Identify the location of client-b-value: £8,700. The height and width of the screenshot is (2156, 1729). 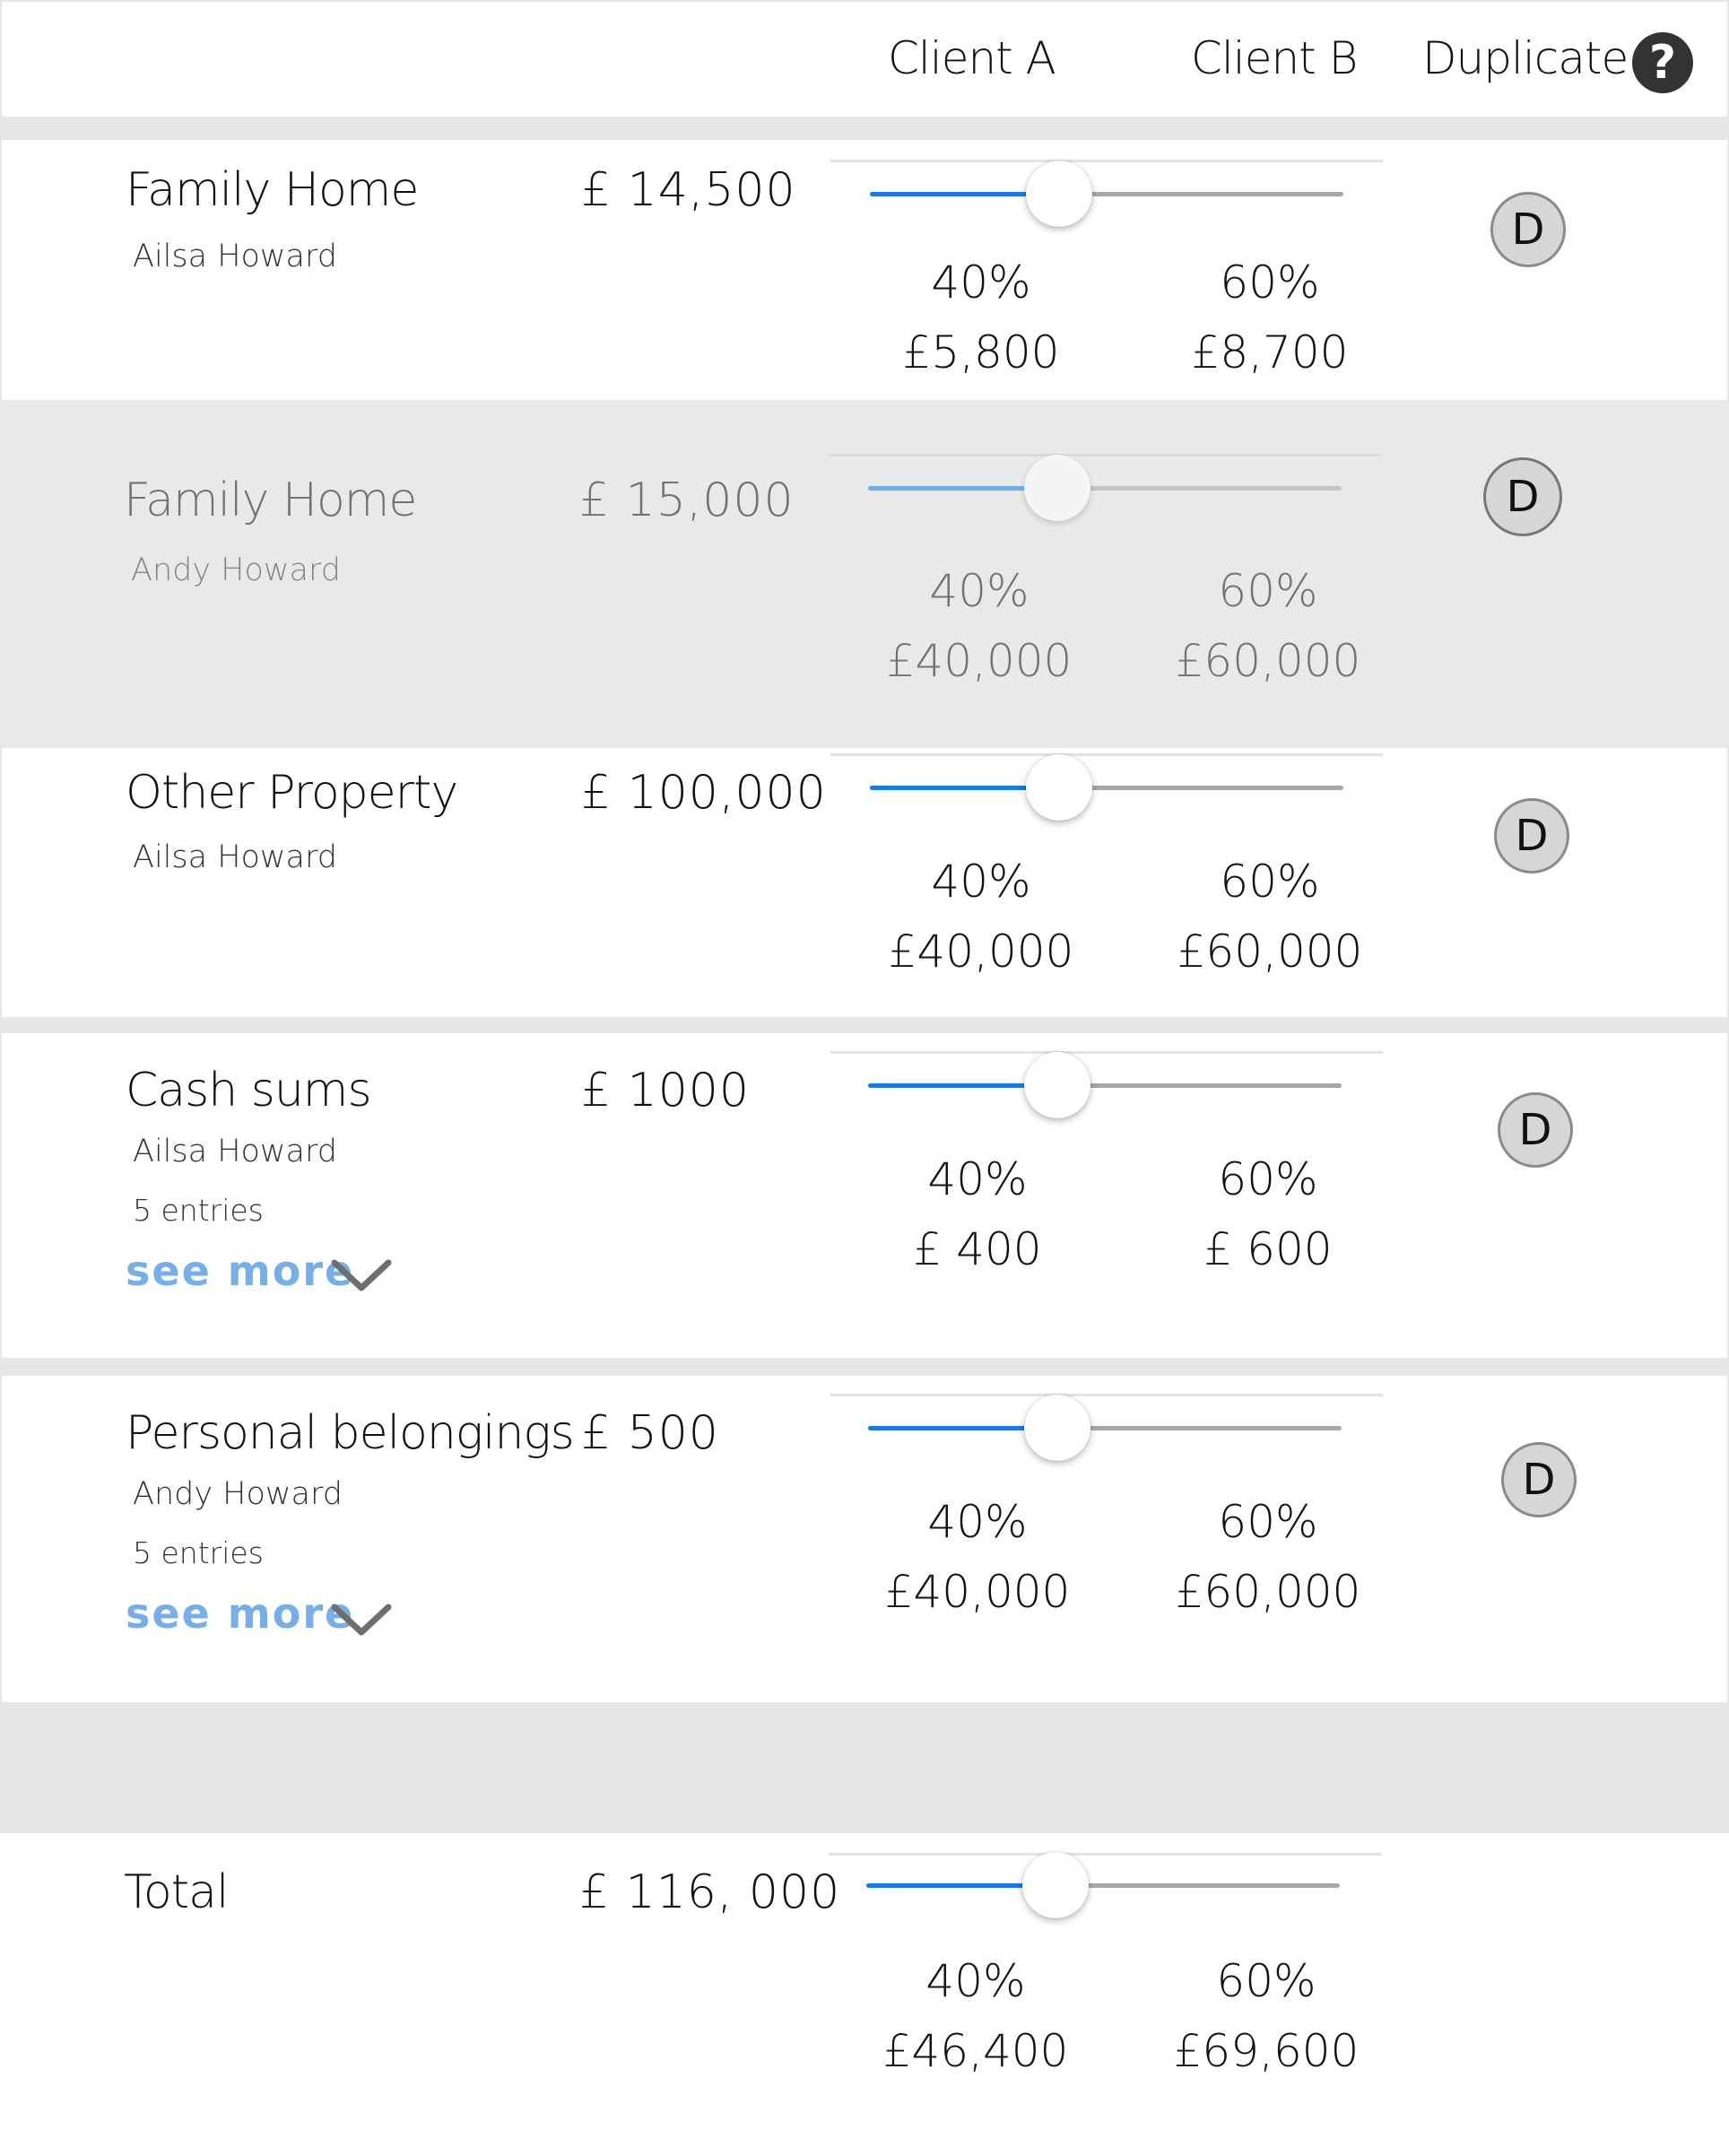
(1270, 352).